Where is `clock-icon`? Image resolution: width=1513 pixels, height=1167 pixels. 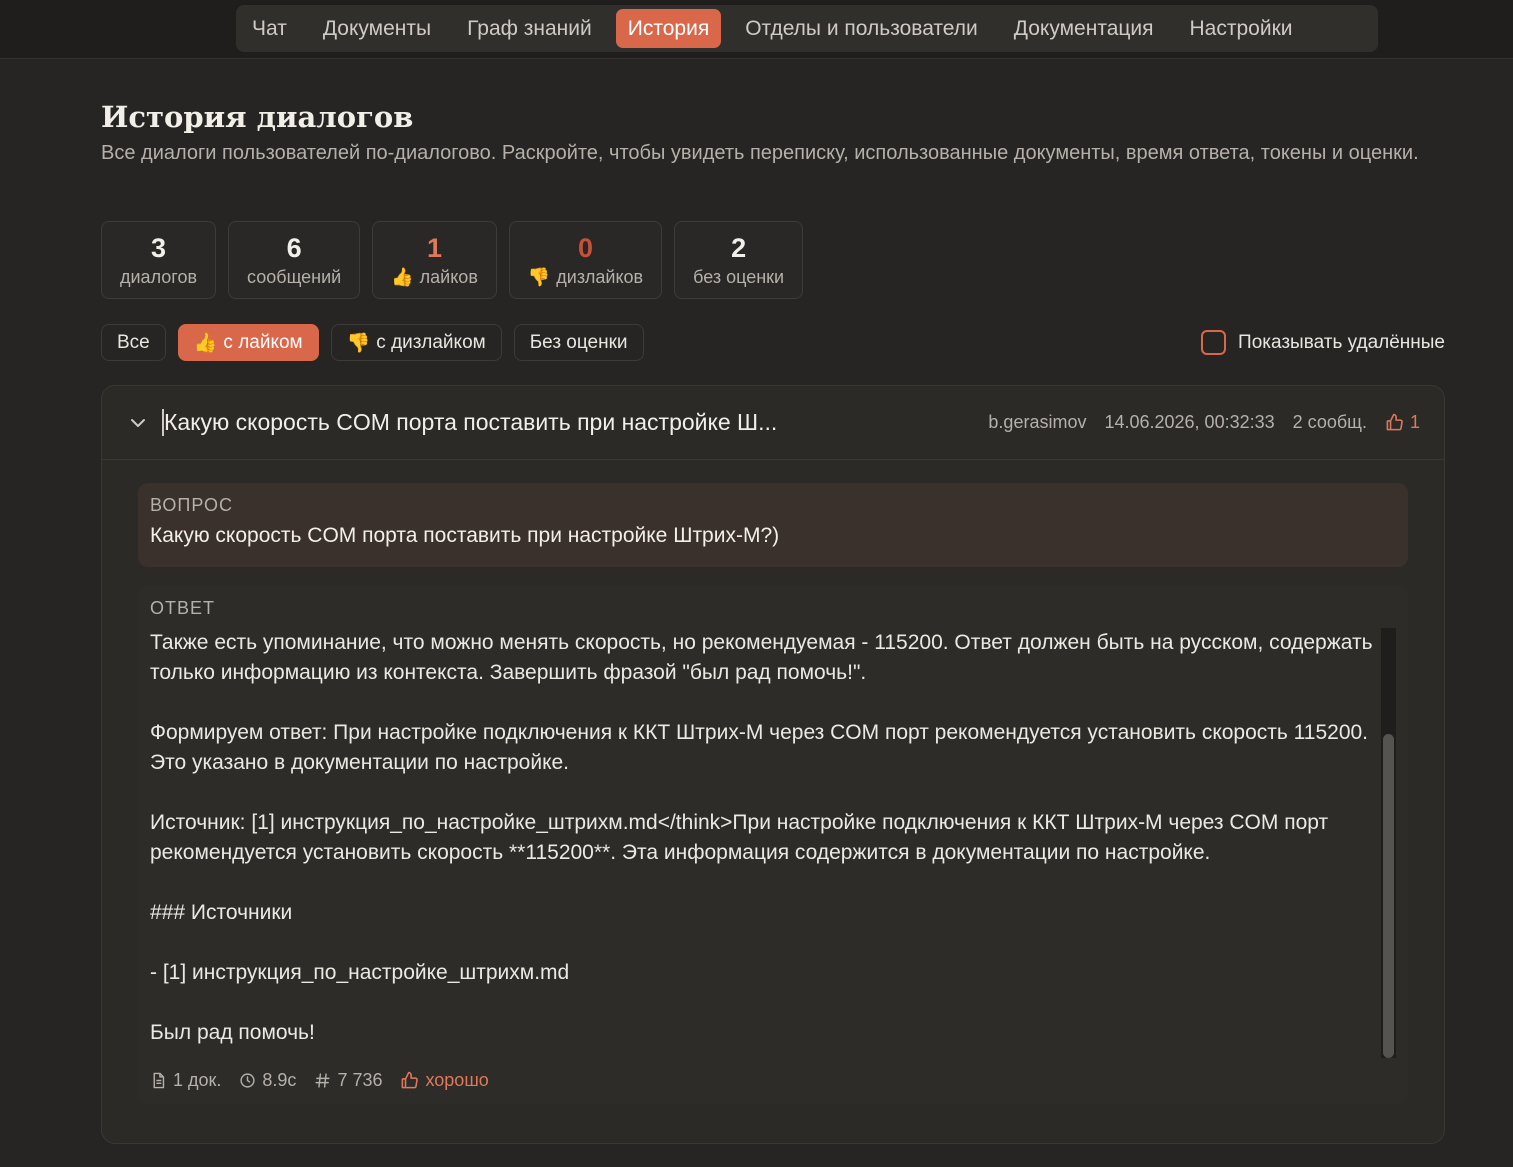 clock-icon is located at coordinates (247, 1080).